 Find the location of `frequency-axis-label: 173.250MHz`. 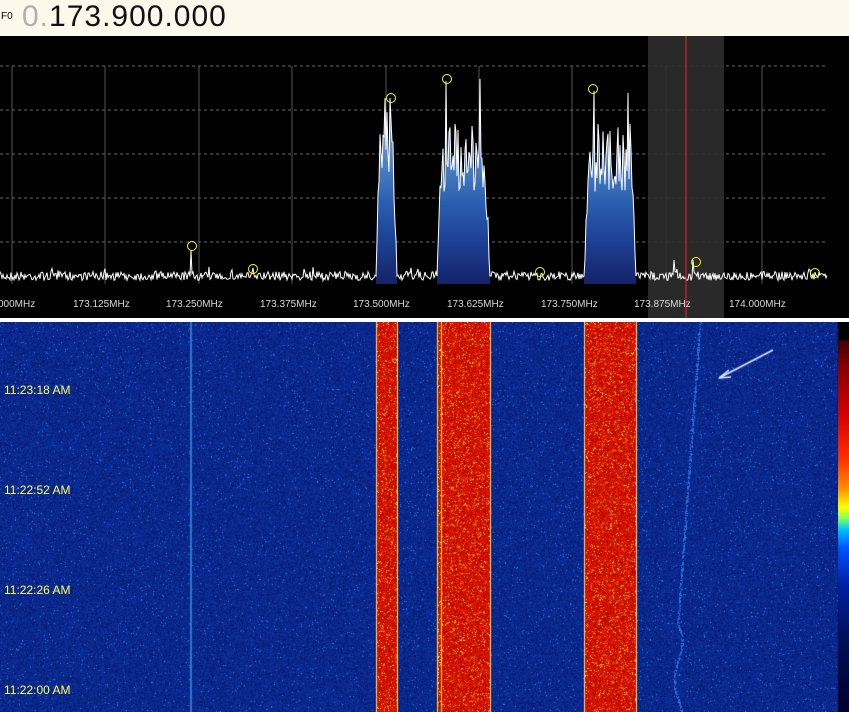

frequency-axis-label: 173.250MHz is located at coordinates (194, 304).